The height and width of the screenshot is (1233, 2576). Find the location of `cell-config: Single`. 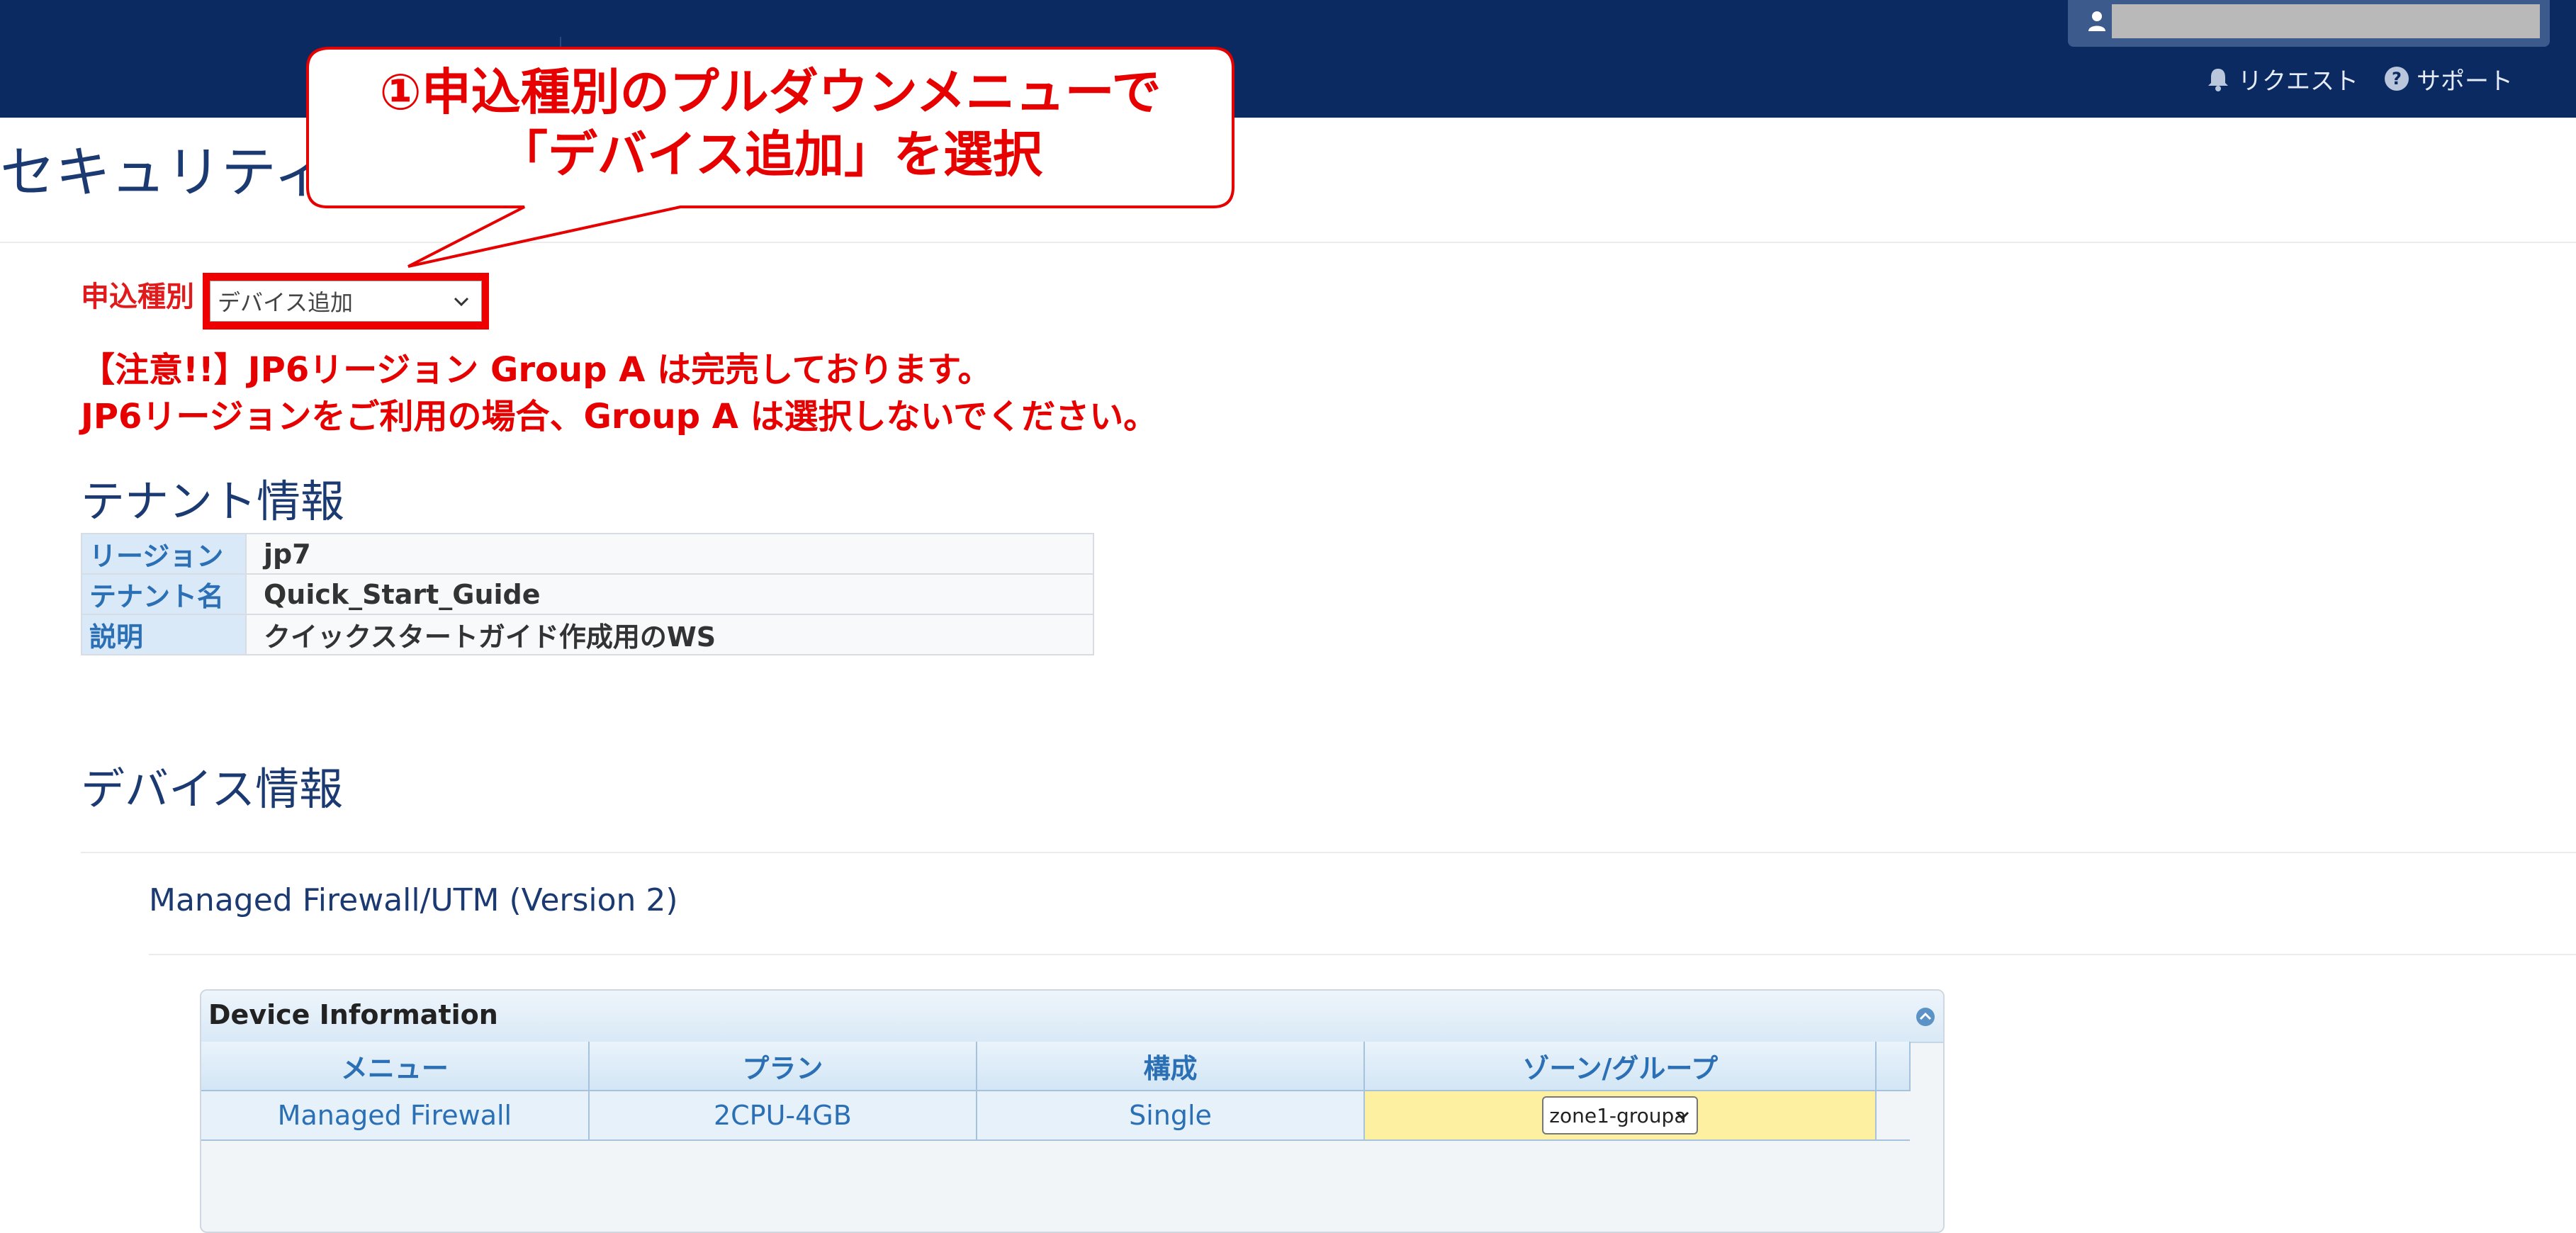

cell-config: Single is located at coordinates (1171, 1116).